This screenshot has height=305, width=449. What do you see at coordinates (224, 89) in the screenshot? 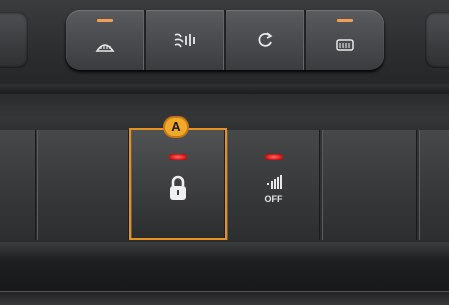
I see `trim-strip` at bounding box center [224, 89].